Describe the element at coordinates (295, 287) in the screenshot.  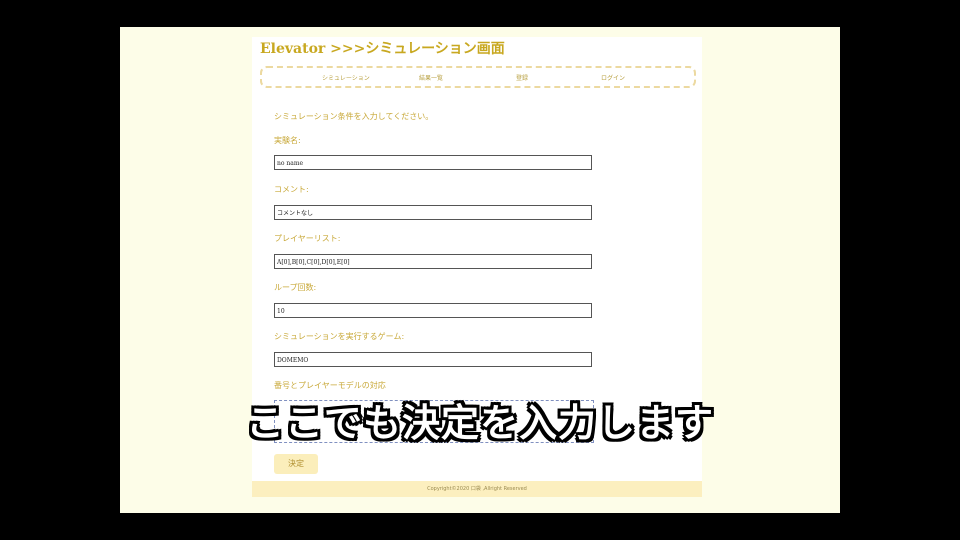
I see `loop-count-label: ループ回数:` at that location.